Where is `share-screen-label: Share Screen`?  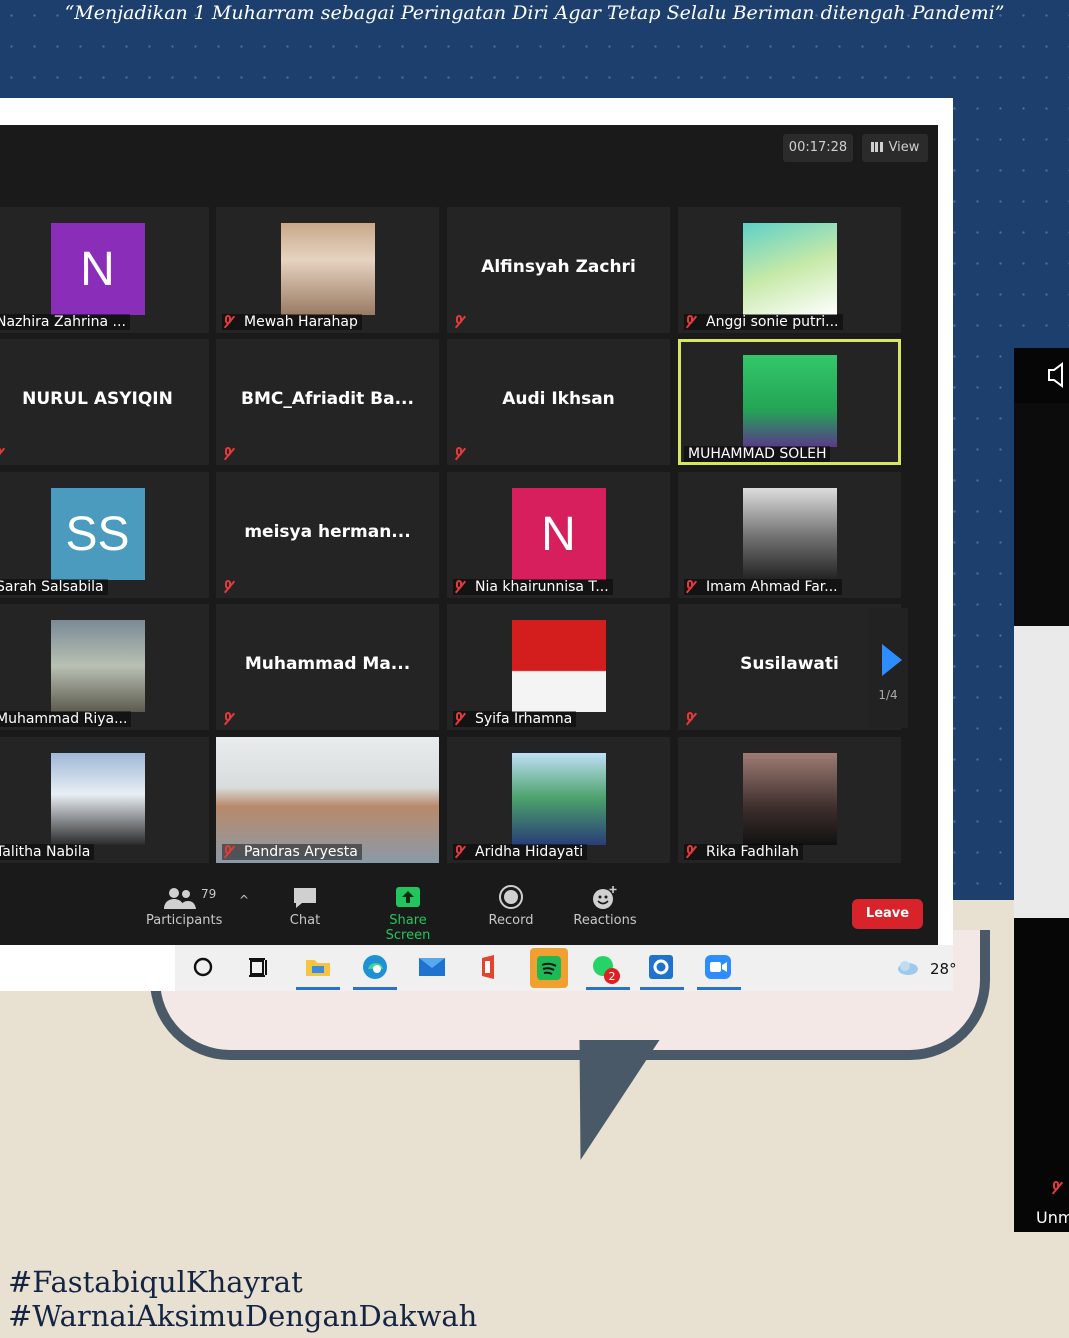 share-screen-label: Share Screen is located at coordinates (408, 928).